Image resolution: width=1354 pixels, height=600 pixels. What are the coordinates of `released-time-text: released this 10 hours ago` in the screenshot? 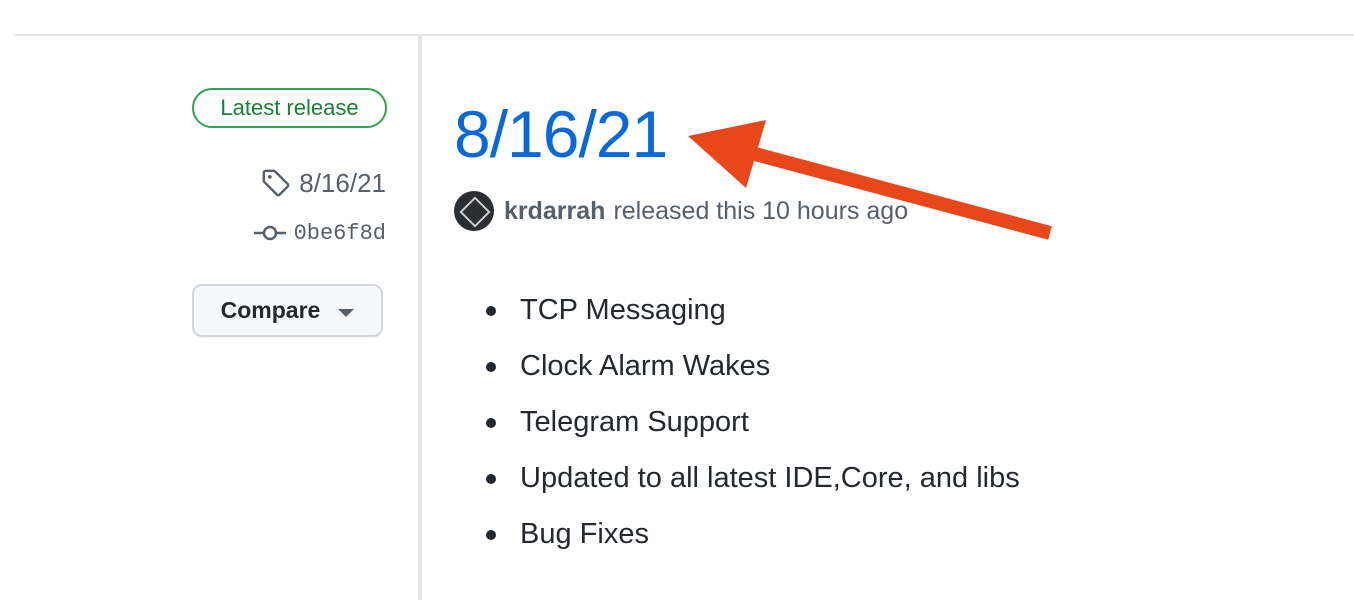 It's located at (761, 210).